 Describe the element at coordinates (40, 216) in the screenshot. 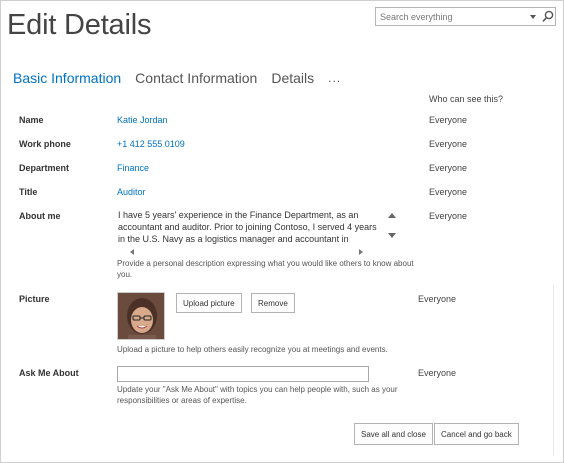

I see `about-me-label: About me` at that location.